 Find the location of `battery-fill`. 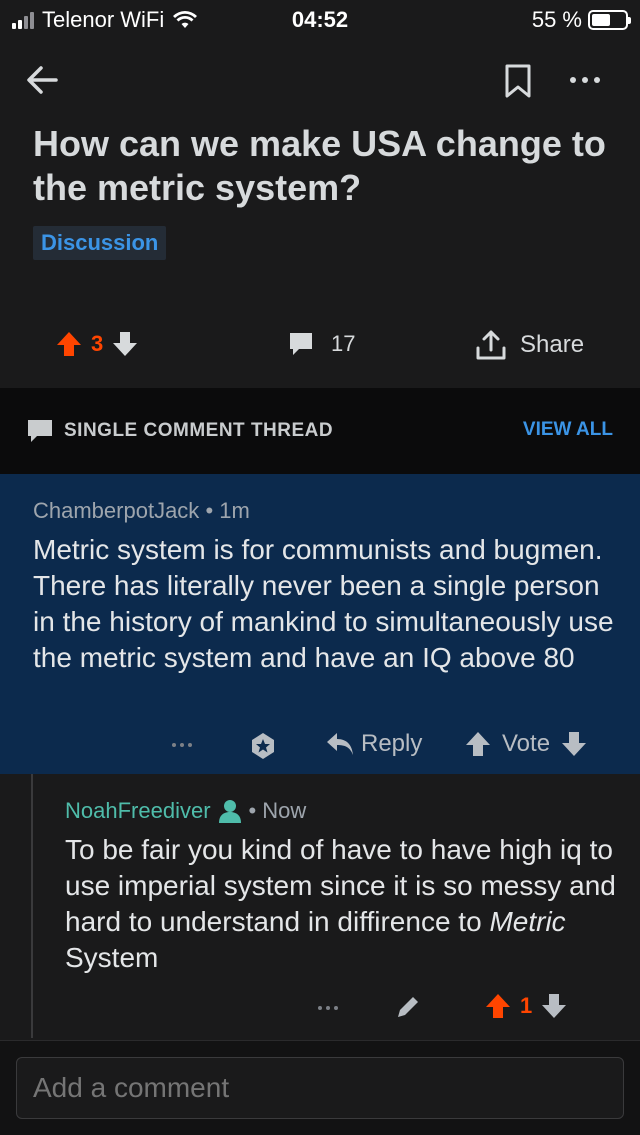

battery-fill is located at coordinates (601, 20).